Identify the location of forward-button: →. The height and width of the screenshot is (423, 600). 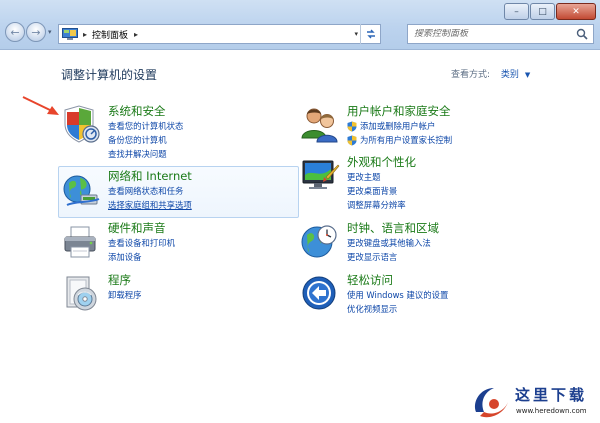
(36, 32).